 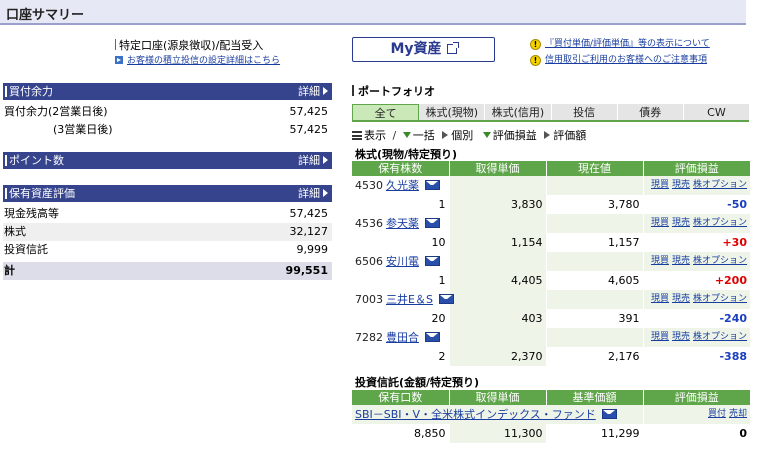 I want to click on stock-value-row: 1 3,830 3,780 -50, so click(x=551, y=204).